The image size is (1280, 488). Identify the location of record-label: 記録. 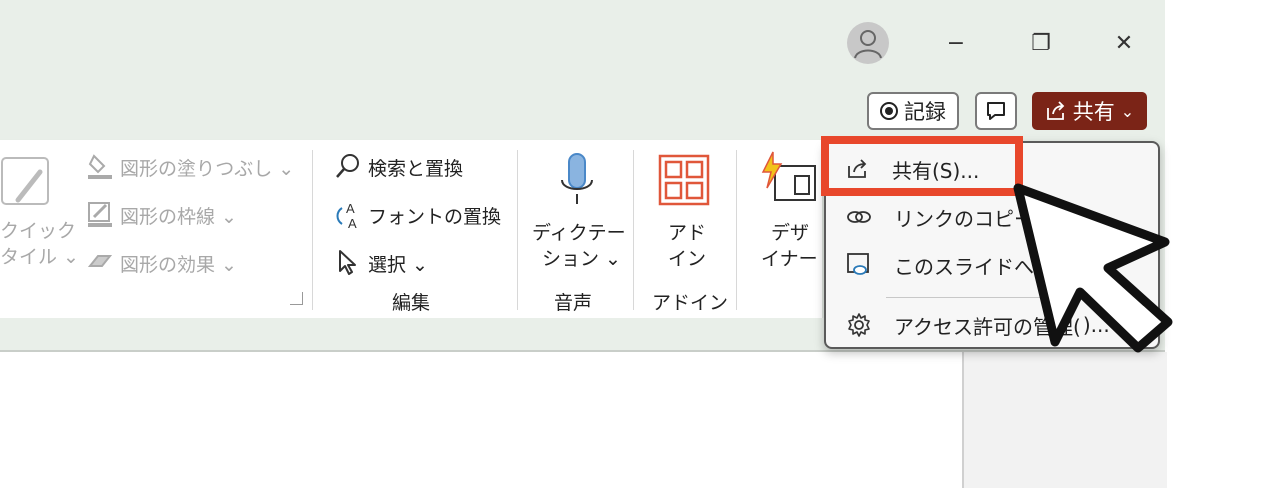
(925, 112).